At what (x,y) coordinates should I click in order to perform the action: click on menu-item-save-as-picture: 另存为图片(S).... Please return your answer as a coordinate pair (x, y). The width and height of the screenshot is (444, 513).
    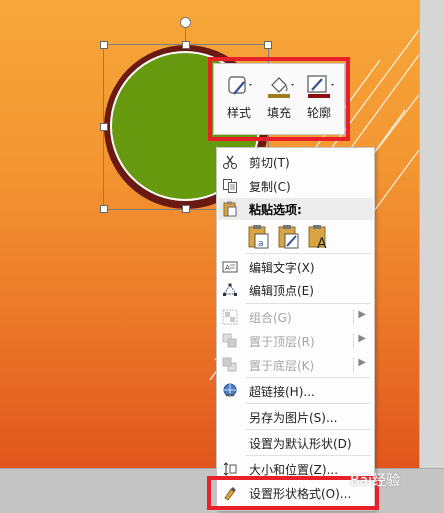
    Looking at the image, I should click on (295, 417).